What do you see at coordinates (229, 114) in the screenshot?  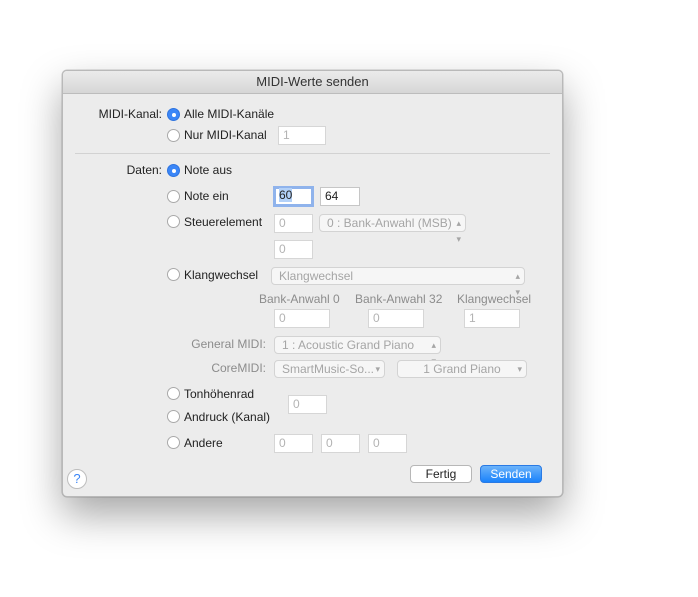 I see `all-channels-label: Alle MIDI-Kanäle` at bounding box center [229, 114].